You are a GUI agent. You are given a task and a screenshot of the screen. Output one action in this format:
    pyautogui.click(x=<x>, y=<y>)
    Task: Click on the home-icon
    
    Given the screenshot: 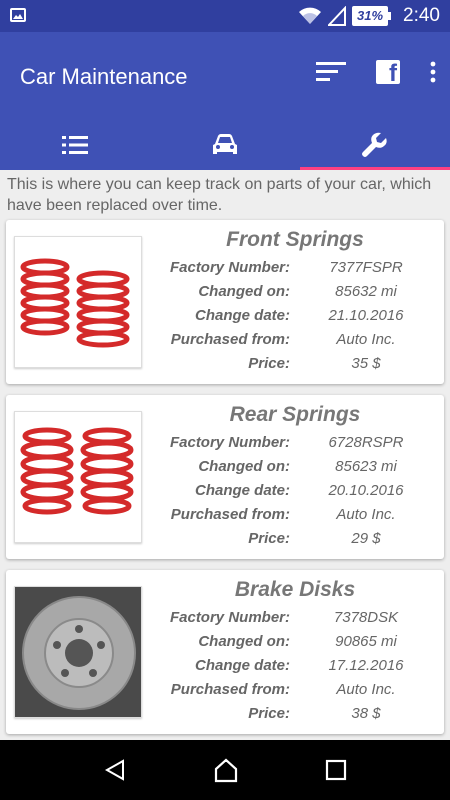 What is the action you would take?
    pyautogui.click(x=226, y=770)
    